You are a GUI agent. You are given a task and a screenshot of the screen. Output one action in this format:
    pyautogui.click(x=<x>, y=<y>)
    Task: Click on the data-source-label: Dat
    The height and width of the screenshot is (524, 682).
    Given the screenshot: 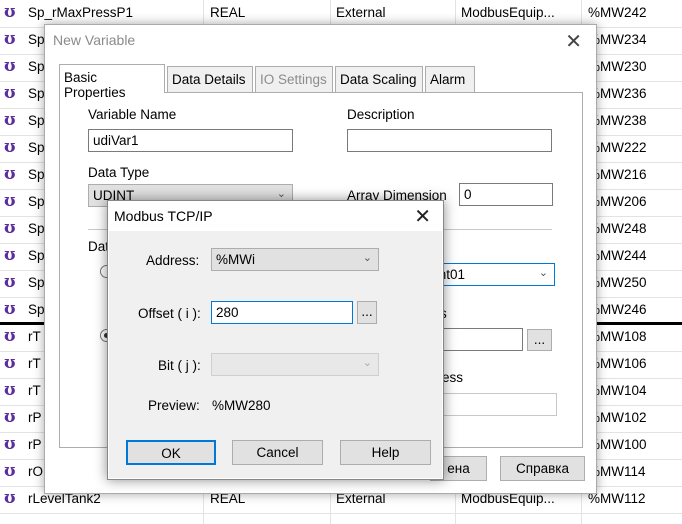 What is the action you would take?
    pyautogui.click(x=99, y=246)
    